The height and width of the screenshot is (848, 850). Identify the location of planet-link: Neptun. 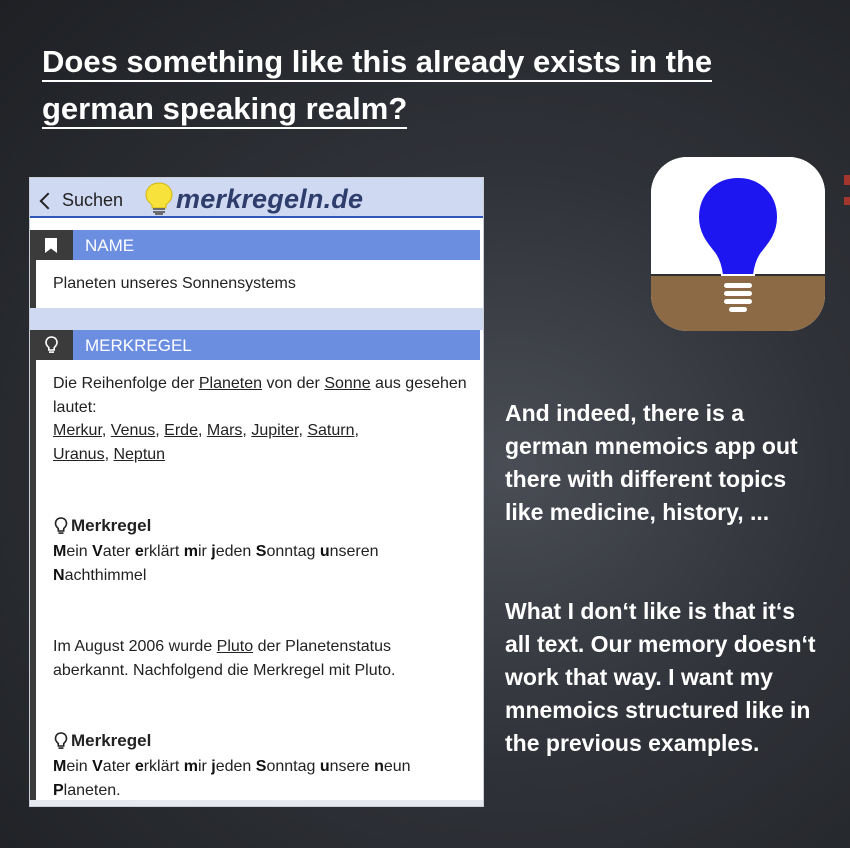
(139, 454).